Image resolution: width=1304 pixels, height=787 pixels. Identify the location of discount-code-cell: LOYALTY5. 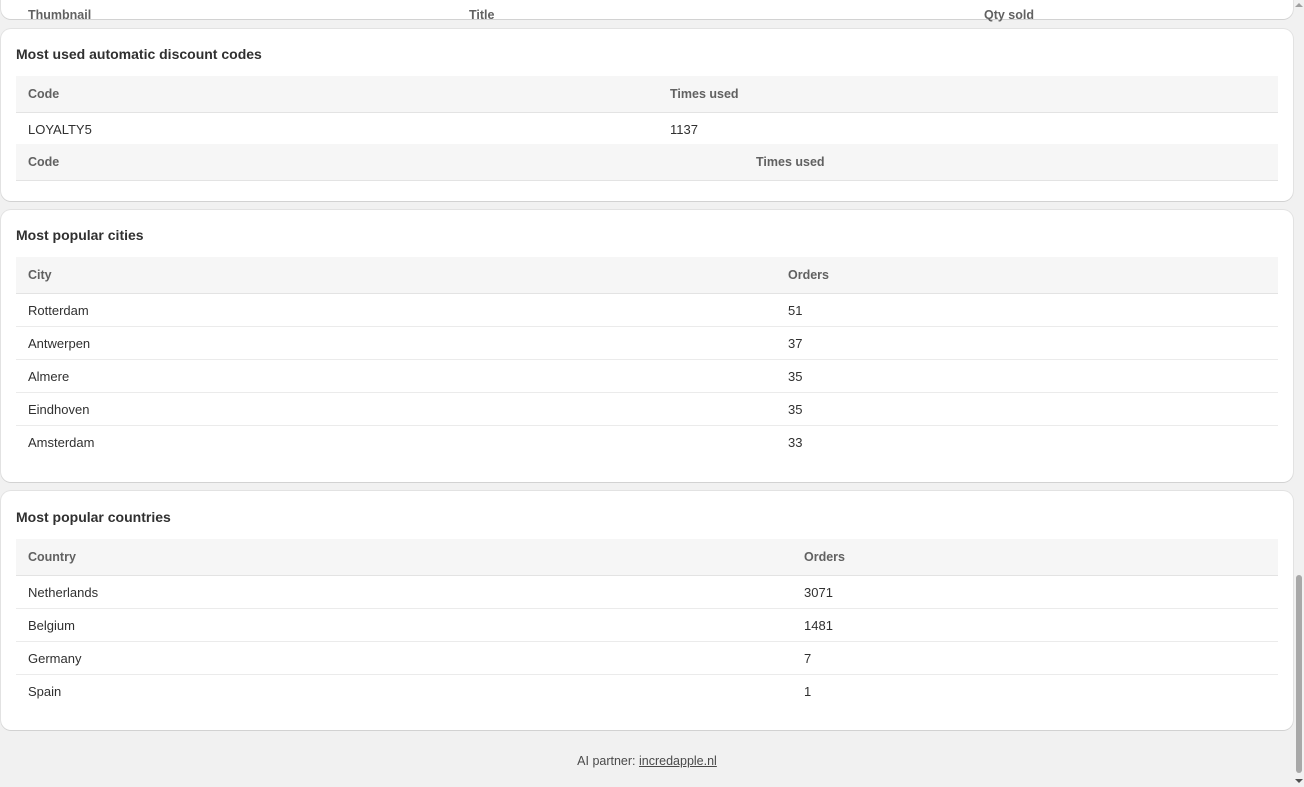
(60, 129).